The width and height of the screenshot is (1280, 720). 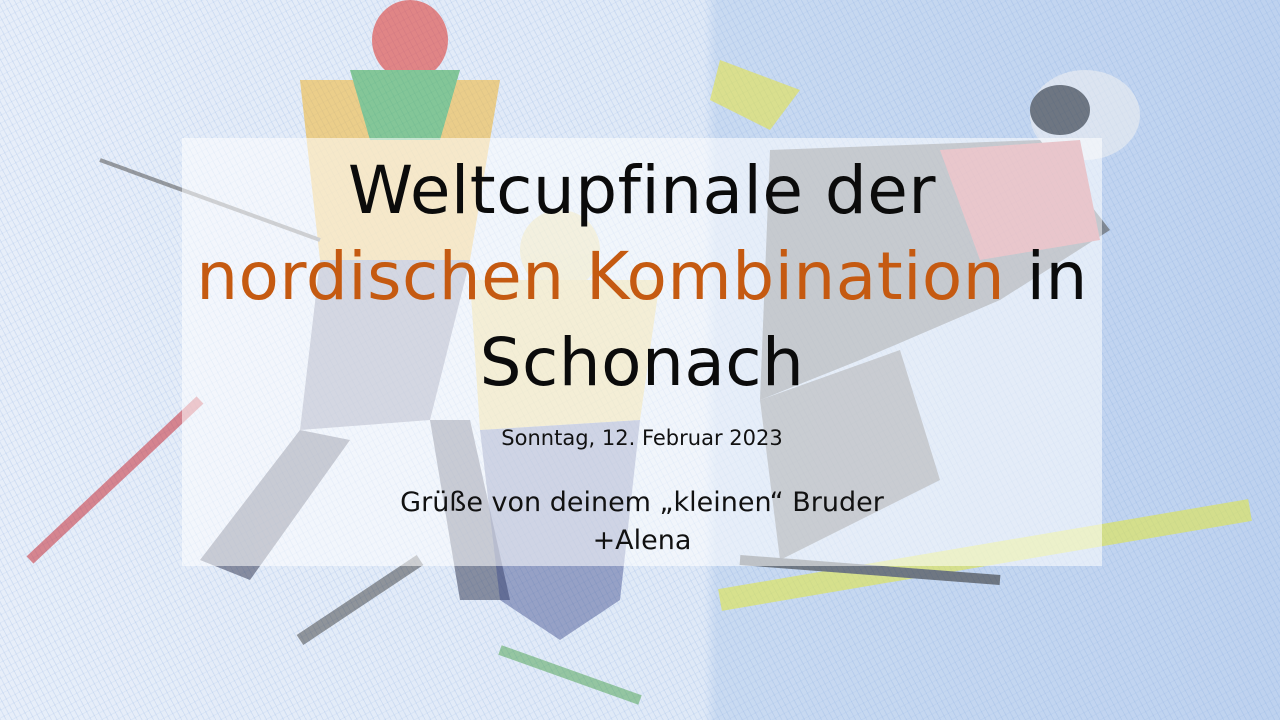 What do you see at coordinates (642, 540) in the screenshot?
I see `greeting-line-2: +Alena` at bounding box center [642, 540].